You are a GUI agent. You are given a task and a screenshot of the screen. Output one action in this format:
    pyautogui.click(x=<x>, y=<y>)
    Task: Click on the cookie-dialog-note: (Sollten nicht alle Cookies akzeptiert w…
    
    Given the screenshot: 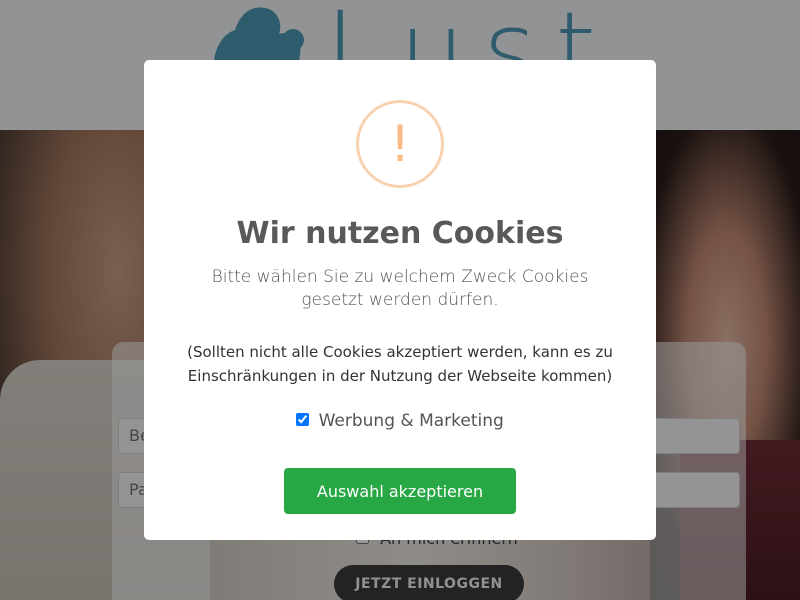 What is the action you would take?
    pyautogui.click(x=400, y=364)
    